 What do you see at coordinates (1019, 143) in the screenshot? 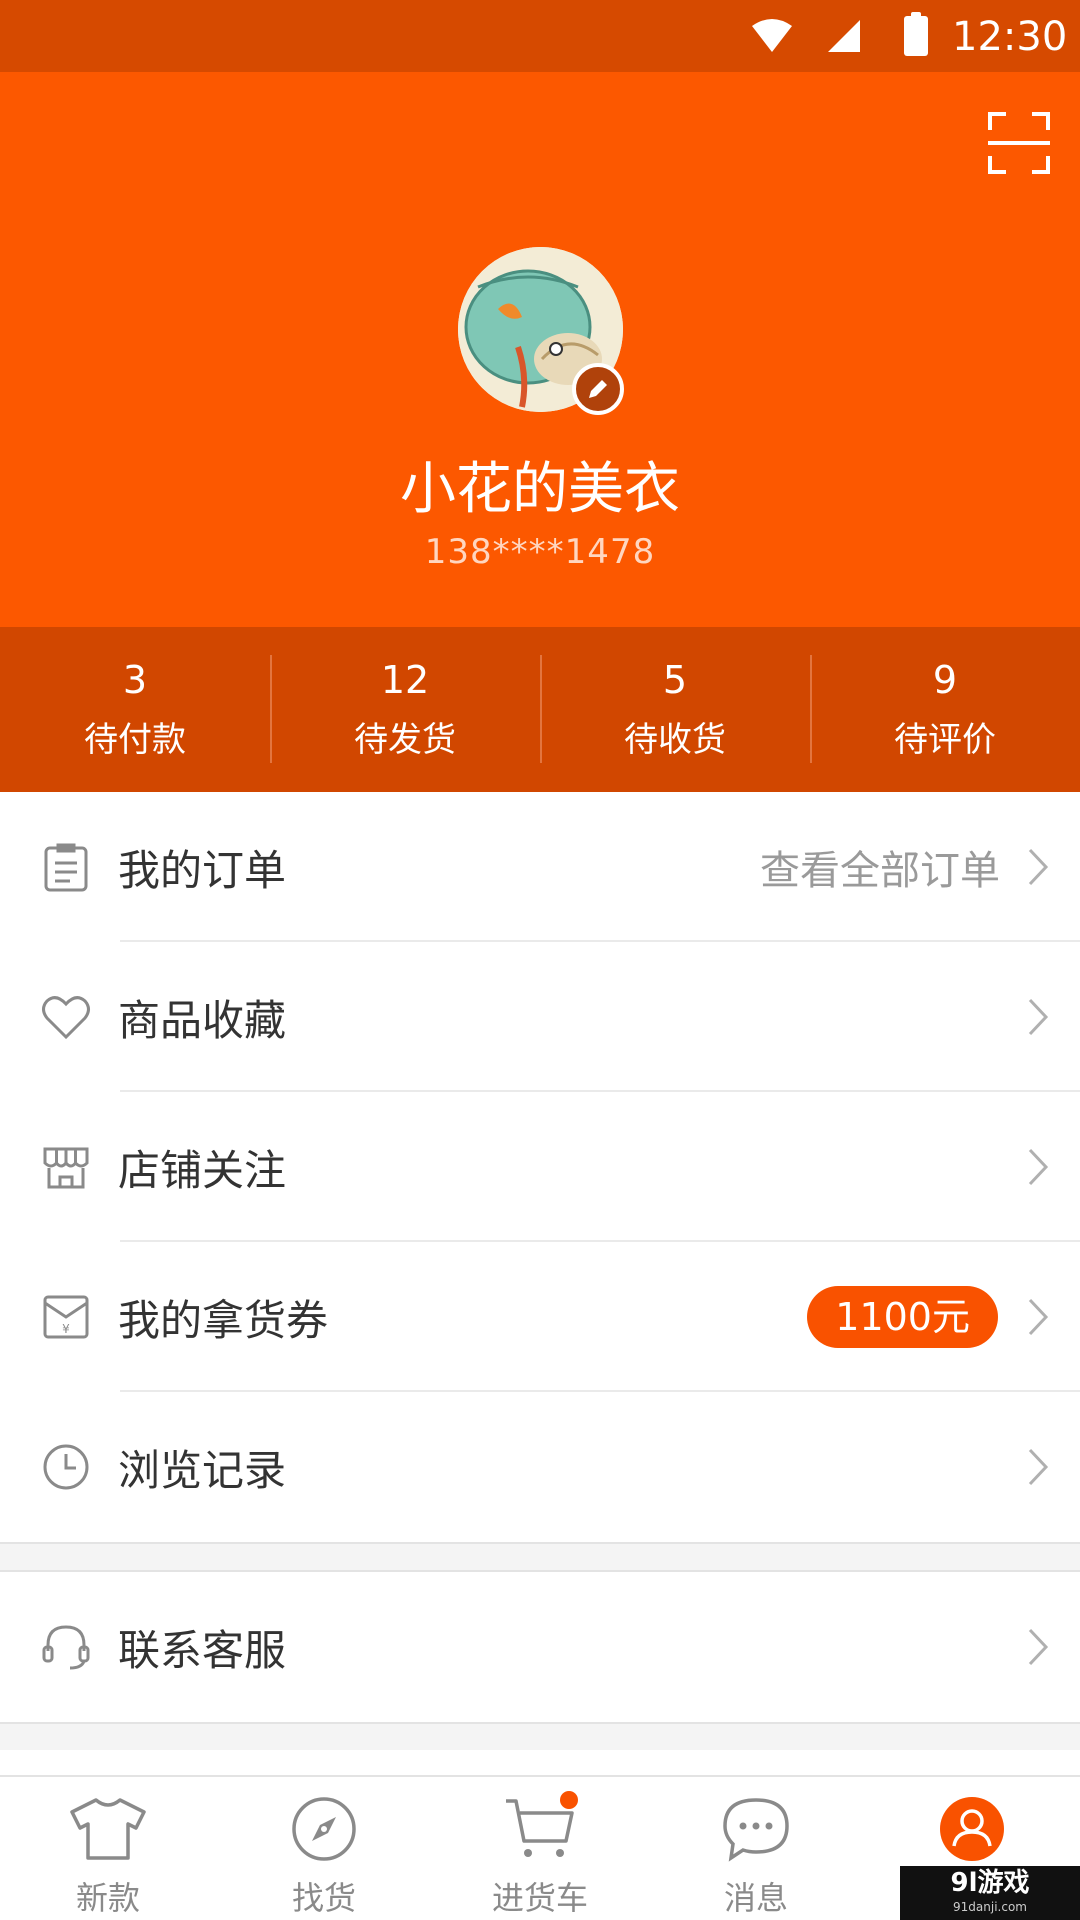
I see `scan-icon` at bounding box center [1019, 143].